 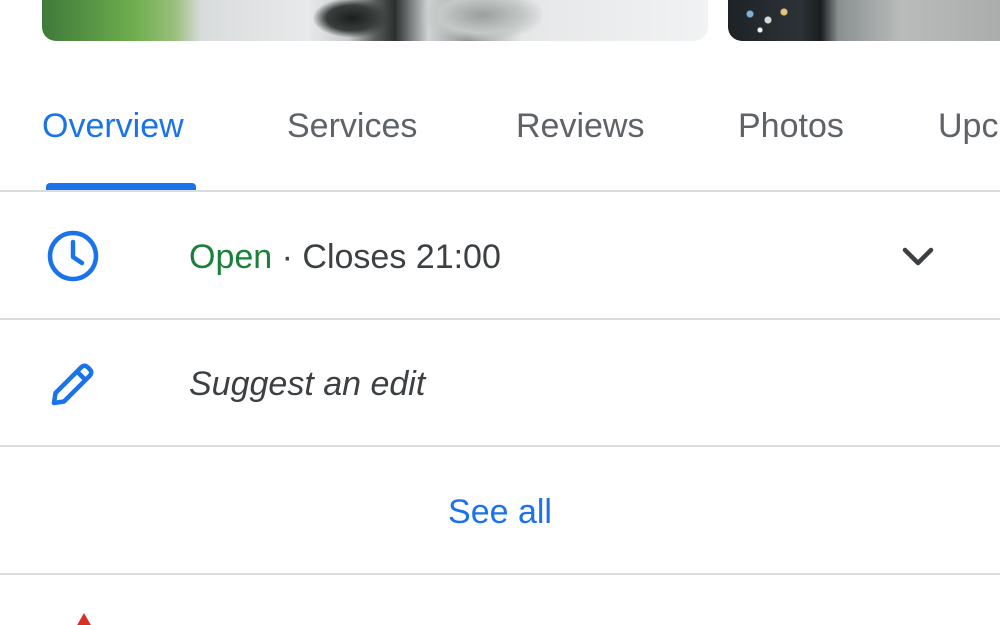 What do you see at coordinates (73, 256) in the screenshot?
I see `clock-icon` at bounding box center [73, 256].